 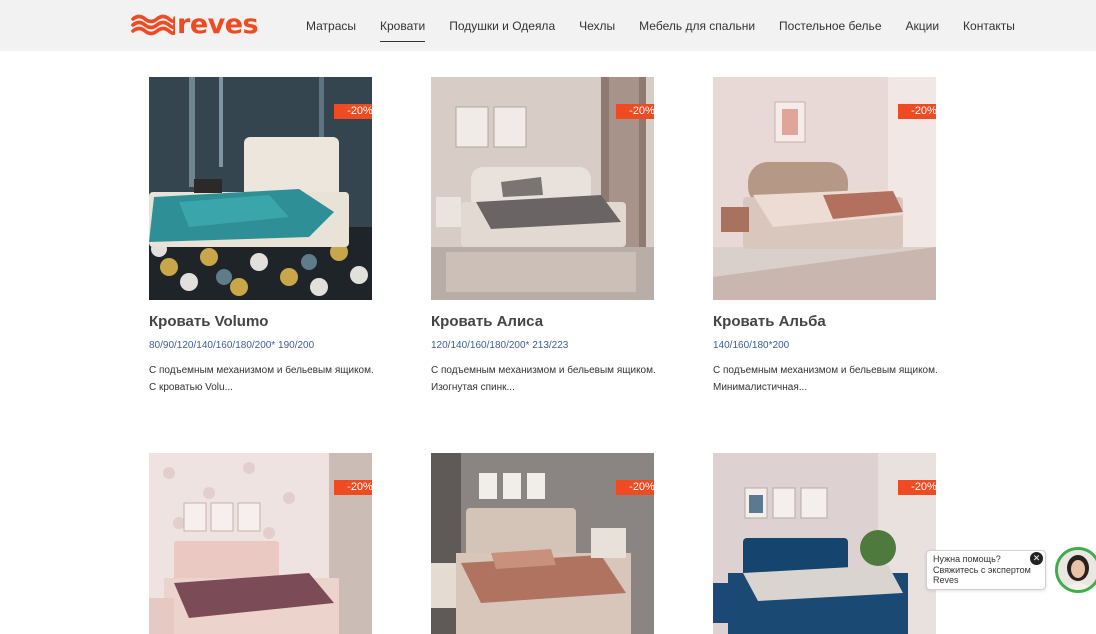 What do you see at coordinates (830, 26) in the screenshot?
I see `nav-item-bed-linen: Постельное белье` at bounding box center [830, 26].